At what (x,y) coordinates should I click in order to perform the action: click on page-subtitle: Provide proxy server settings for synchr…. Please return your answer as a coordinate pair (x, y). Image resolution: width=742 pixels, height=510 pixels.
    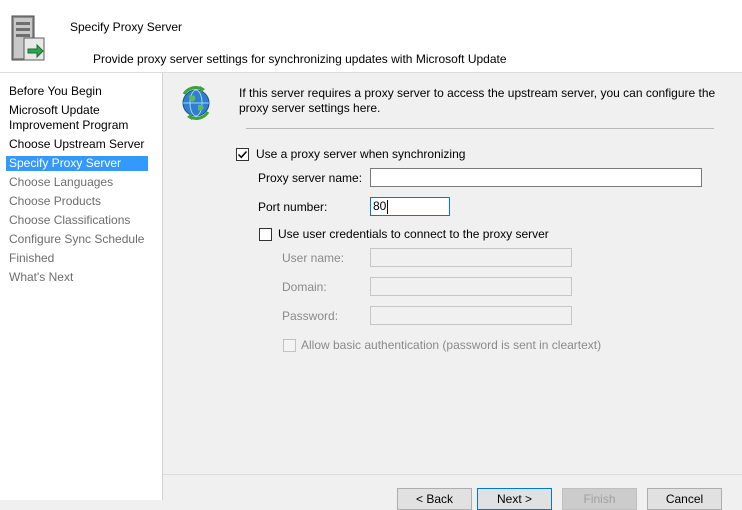
    Looking at the image, I should click on (300, 59).